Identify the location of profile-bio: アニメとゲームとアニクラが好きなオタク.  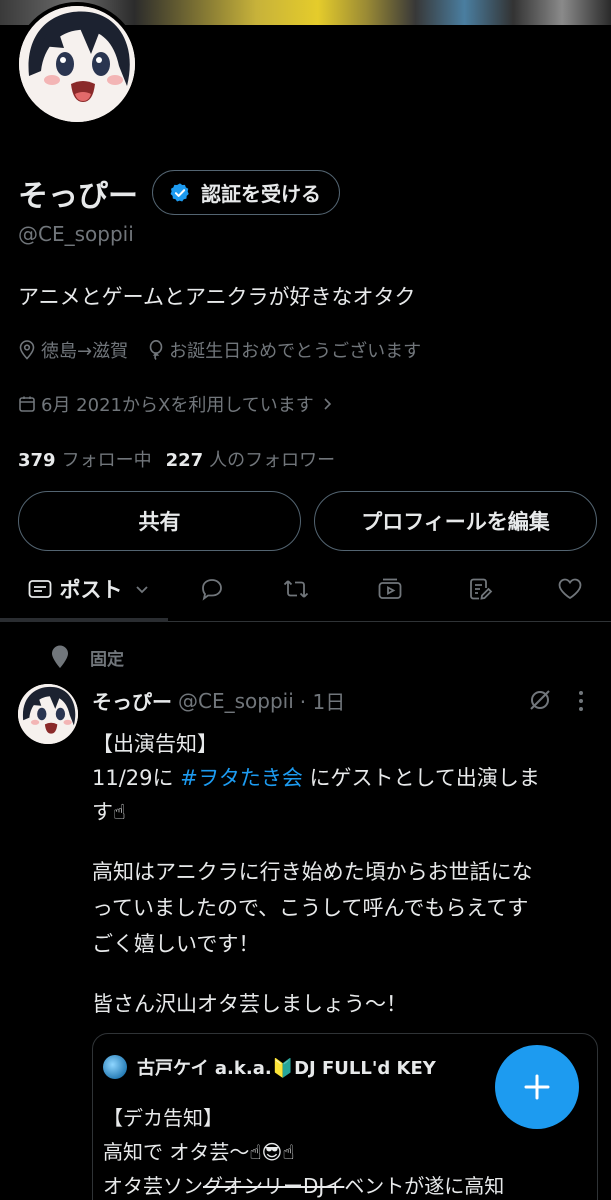
(217, 297).